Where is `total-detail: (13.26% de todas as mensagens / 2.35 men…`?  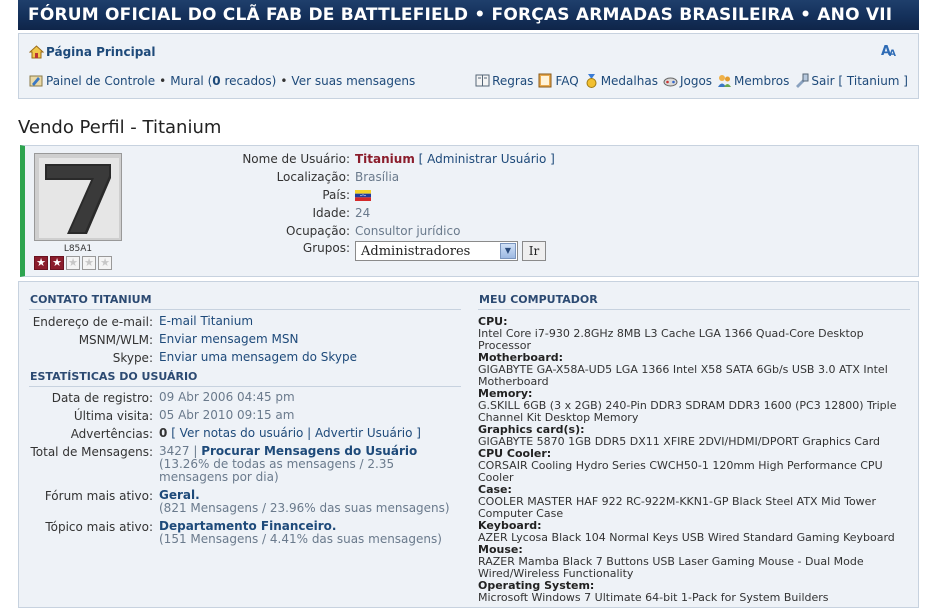 total-detail: (13.26% de todas as mensagens / 2.35 men… is located at coordinates (277, 470).